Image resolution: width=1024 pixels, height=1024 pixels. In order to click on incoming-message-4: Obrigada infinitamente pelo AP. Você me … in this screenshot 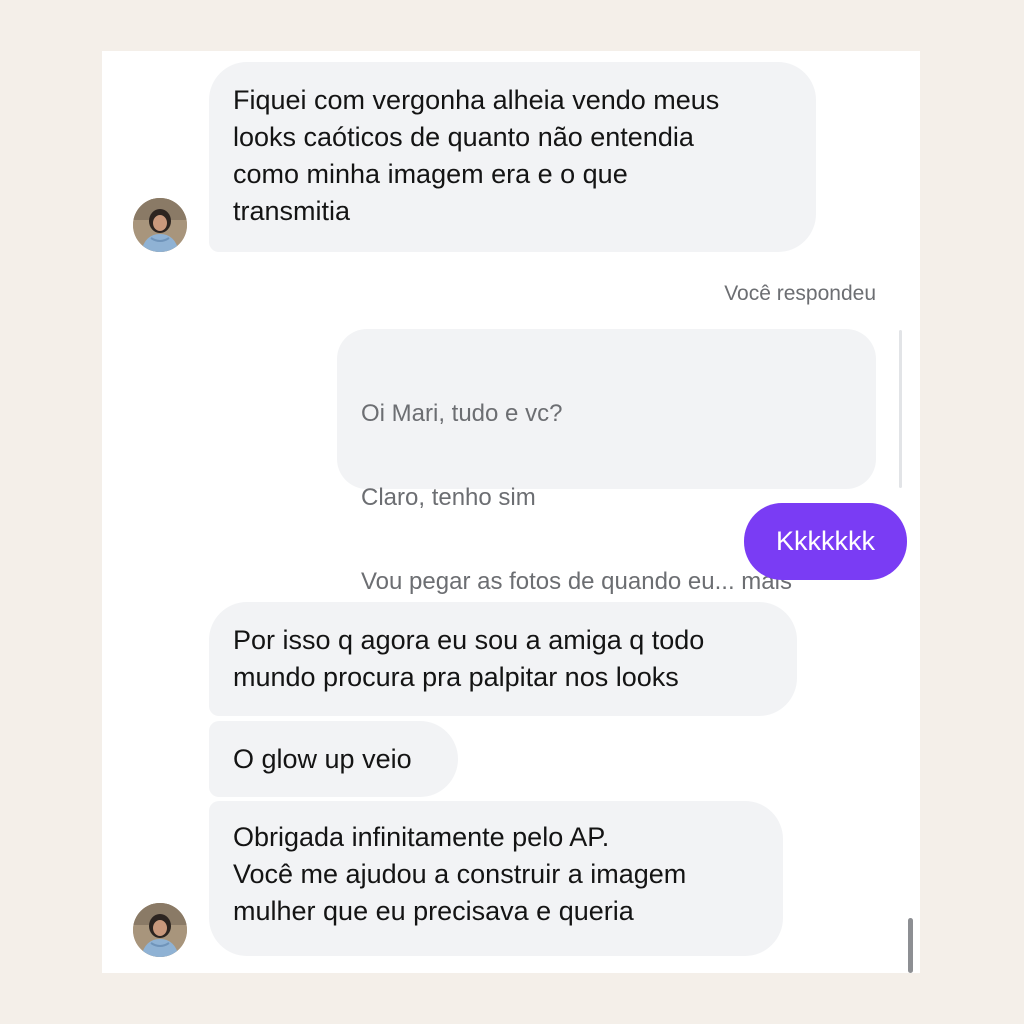, I will do `click(496, 878)`.